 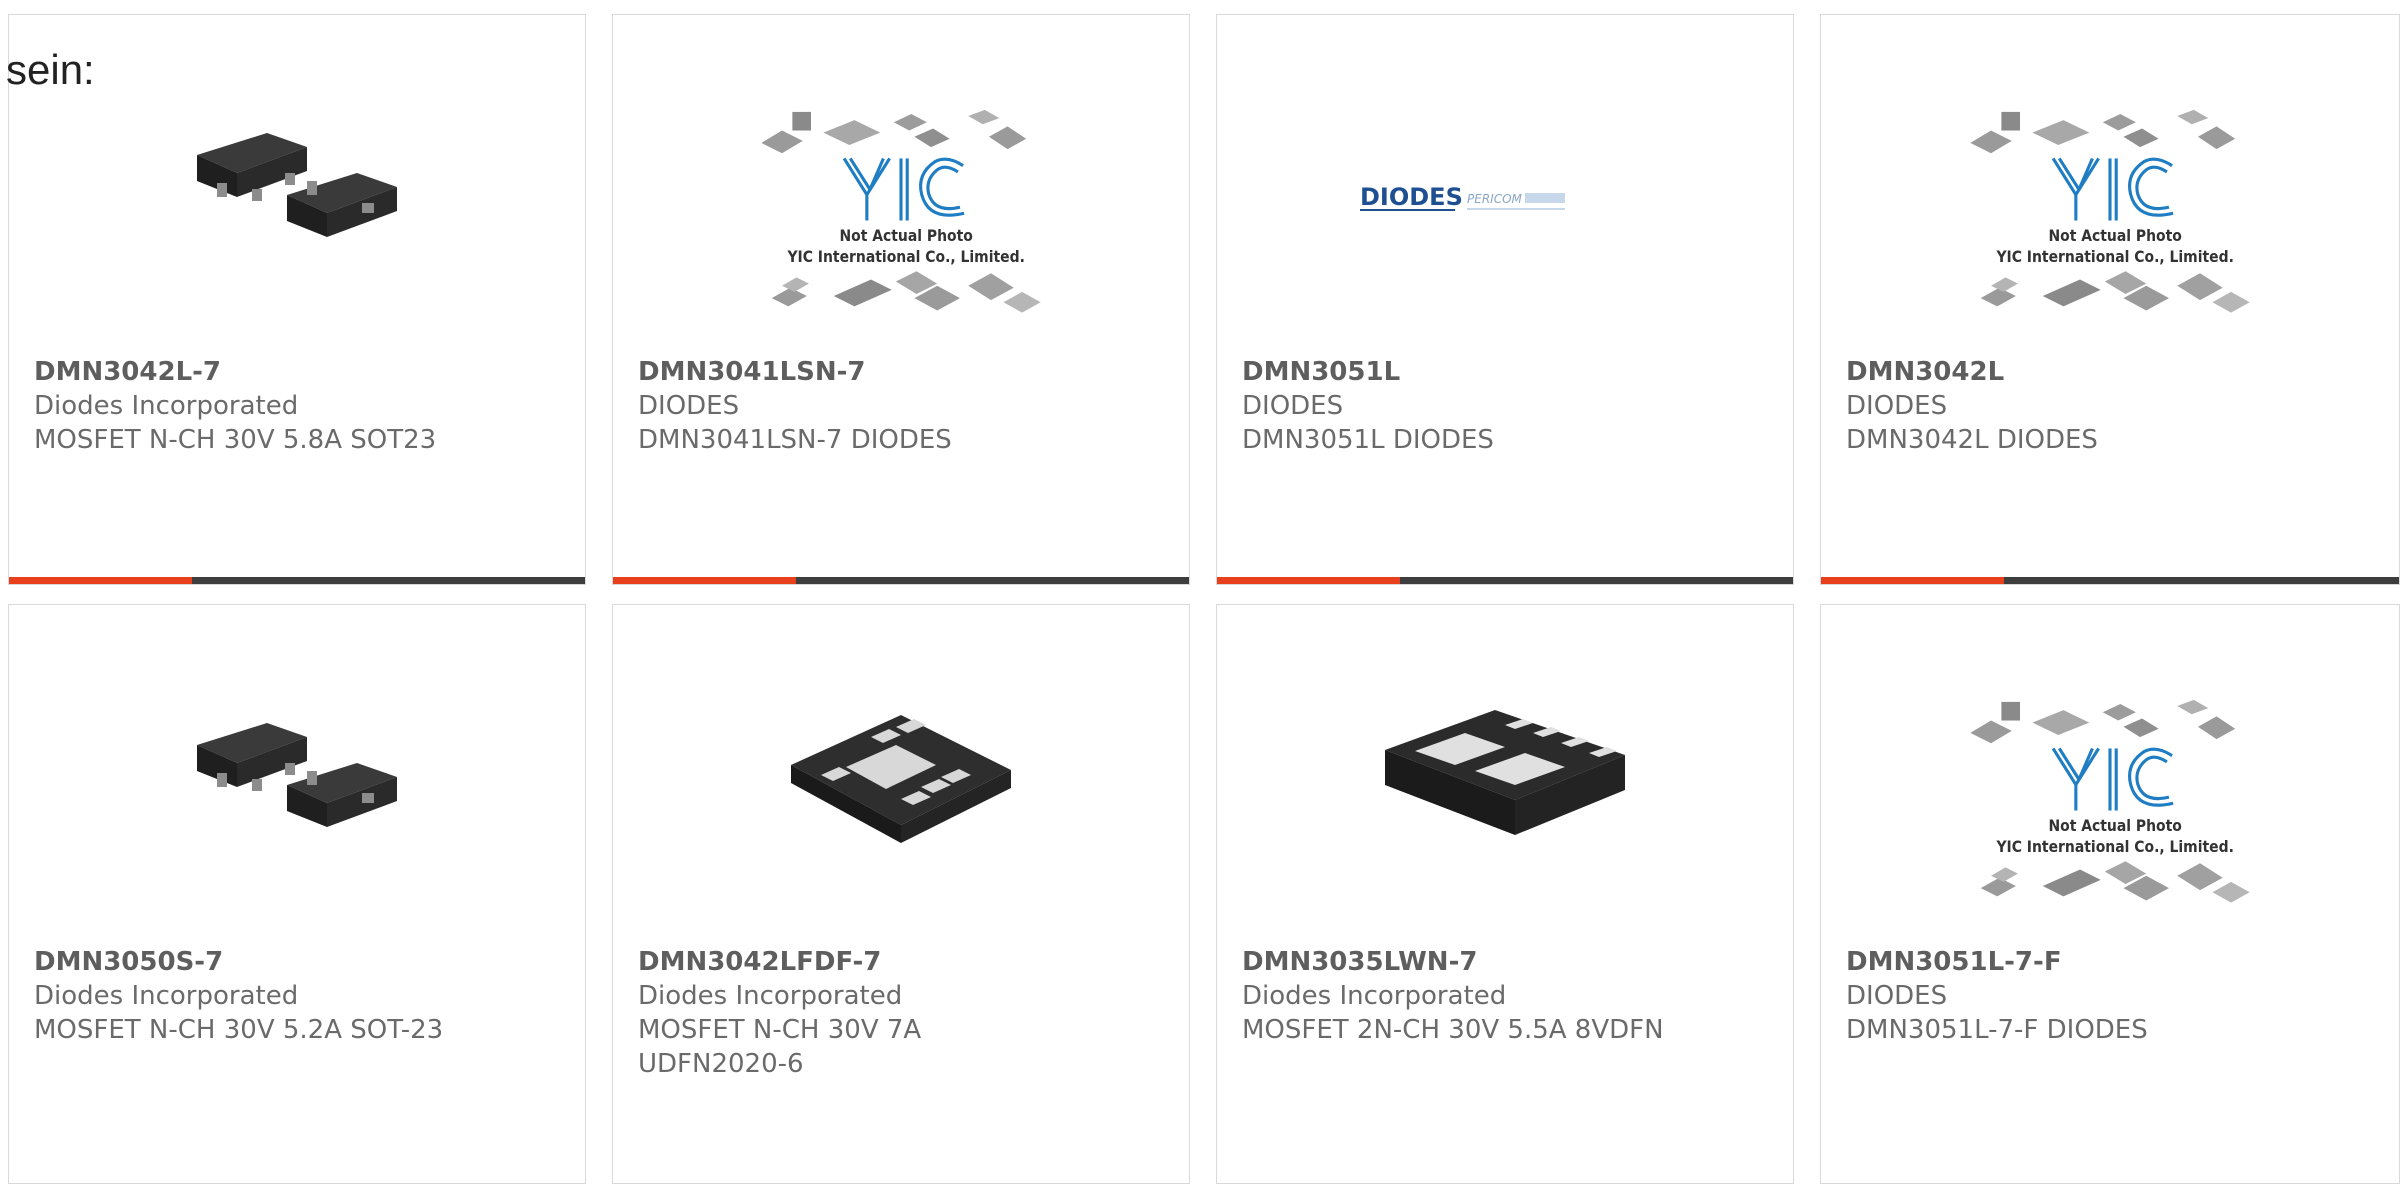 I want to click on description: MOSFET N-CH 30V 5.2A SOT-23, so click(x=239, y=1030).